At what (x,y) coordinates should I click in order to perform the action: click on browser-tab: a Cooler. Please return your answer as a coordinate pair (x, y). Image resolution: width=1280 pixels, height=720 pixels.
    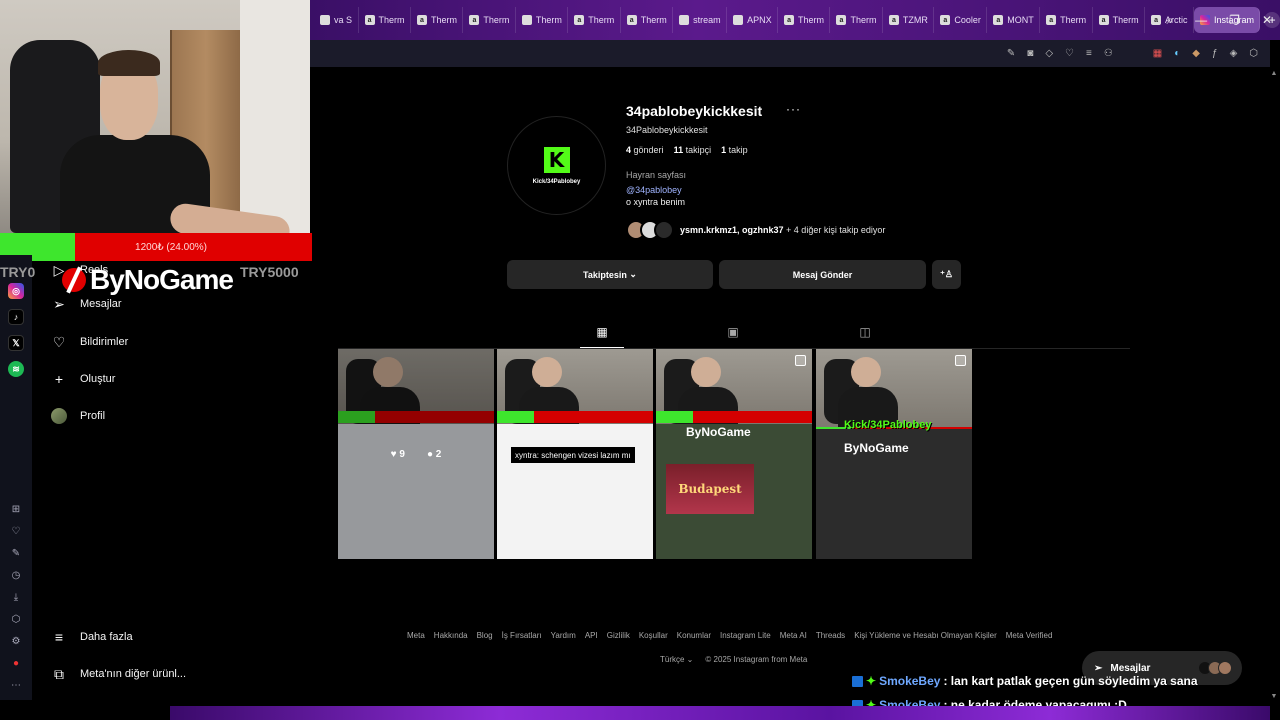
    Looking at the image, I should click on (961, 20).